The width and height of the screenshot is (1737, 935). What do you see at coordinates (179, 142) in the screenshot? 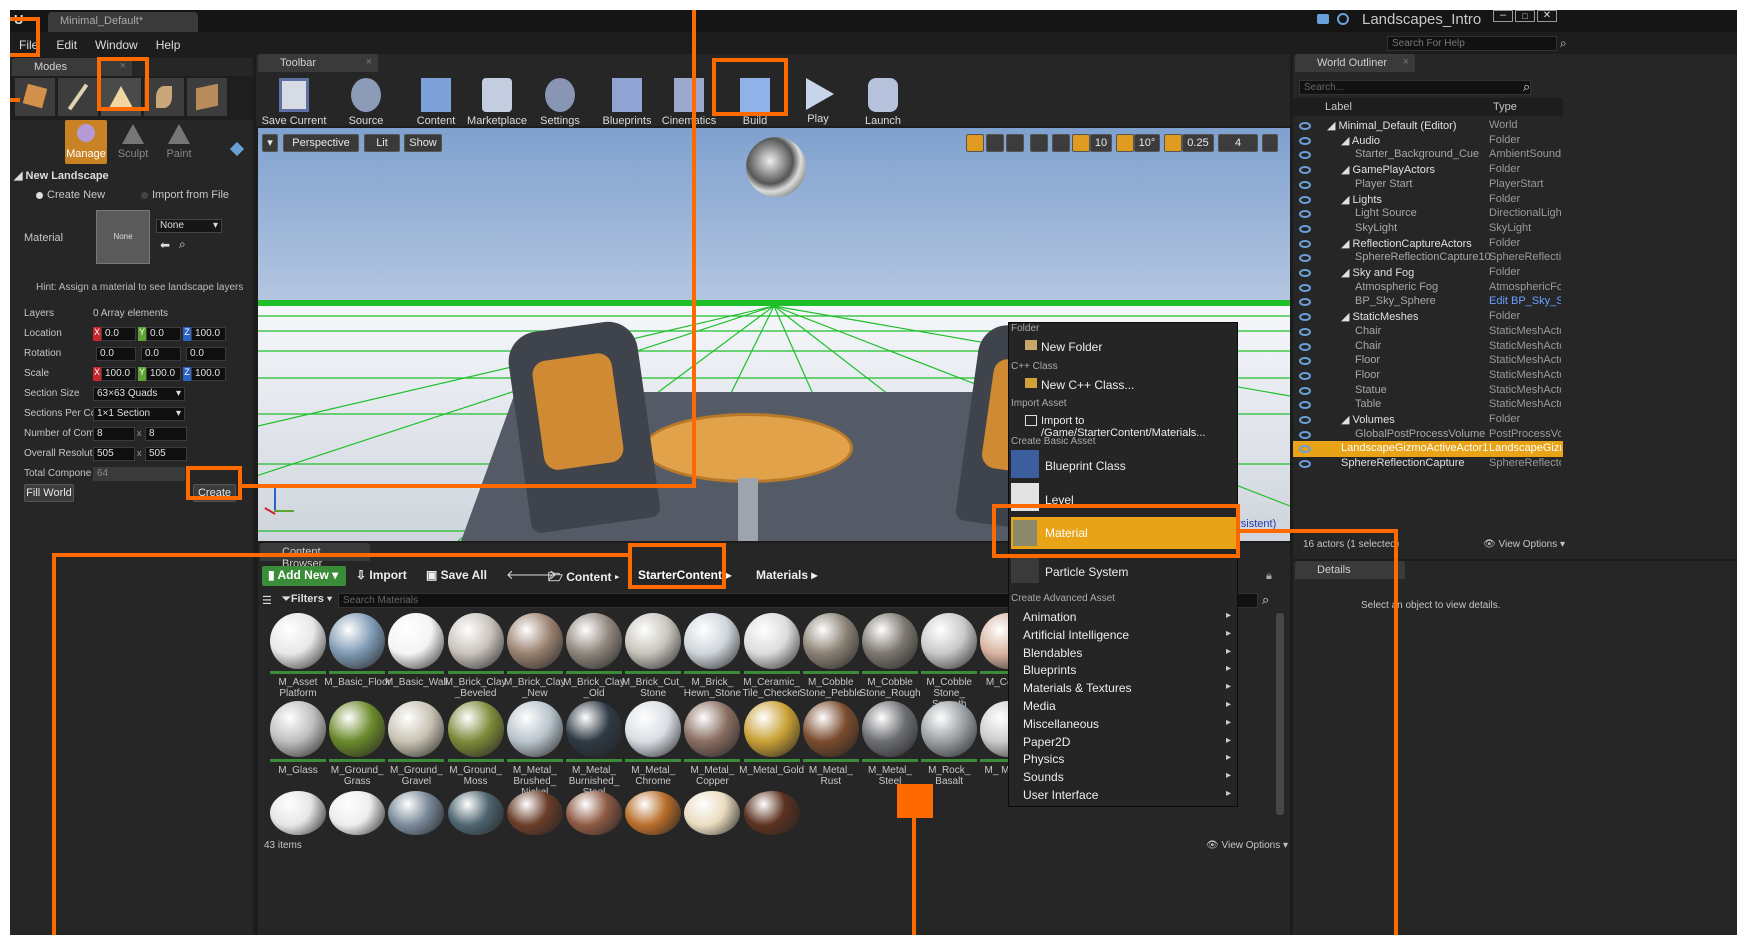
I see `paint-tool-button: Paint` at bounding box center [179, 142].